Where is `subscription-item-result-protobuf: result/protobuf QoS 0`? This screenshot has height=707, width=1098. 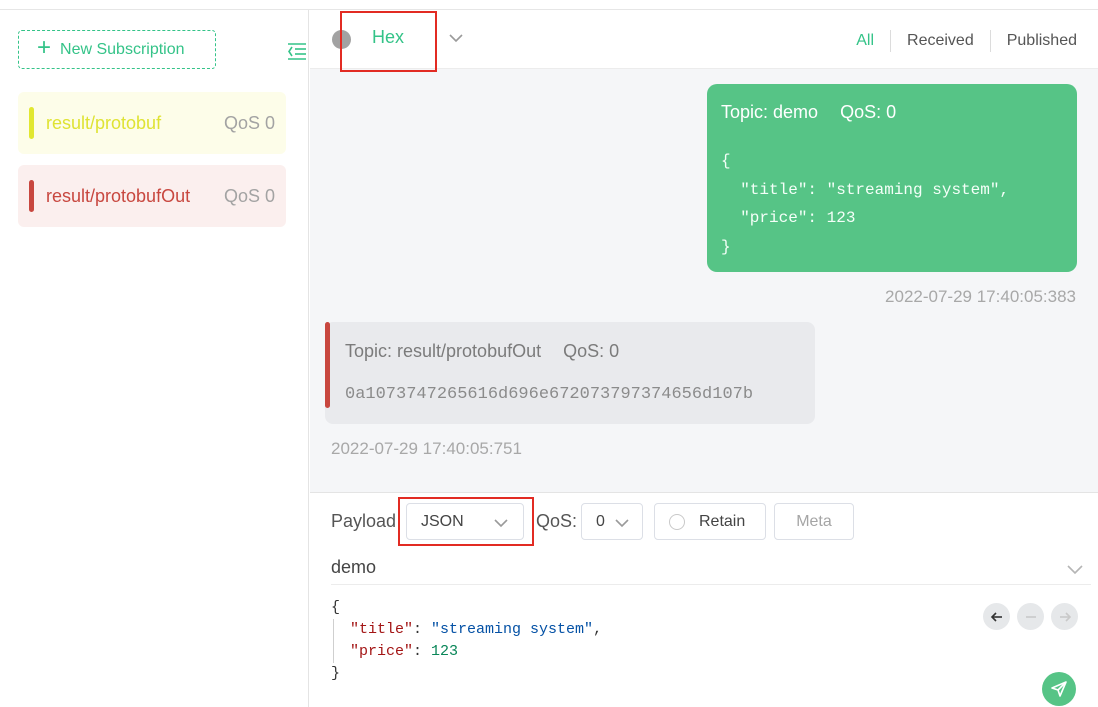
subscription-item-result-protobuf: result/protobuf QoS 0 is located at coordinates (152, 123).